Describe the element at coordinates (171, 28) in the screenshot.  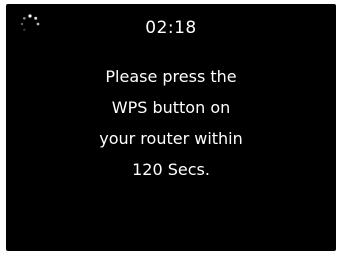
I see `countdown-timer: 02:18` at that location.